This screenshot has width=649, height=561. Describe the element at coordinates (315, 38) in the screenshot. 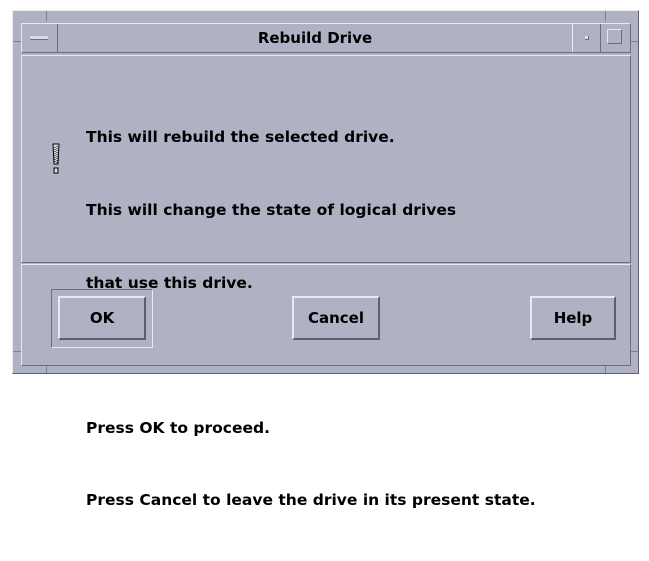

I see `window-title: Rebuild Drive` at that location.